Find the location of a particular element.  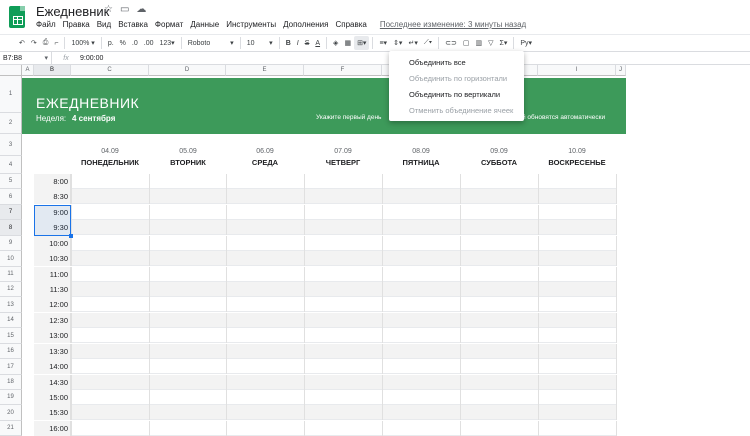

row-header: 19 is located at coordinates (11, 397).